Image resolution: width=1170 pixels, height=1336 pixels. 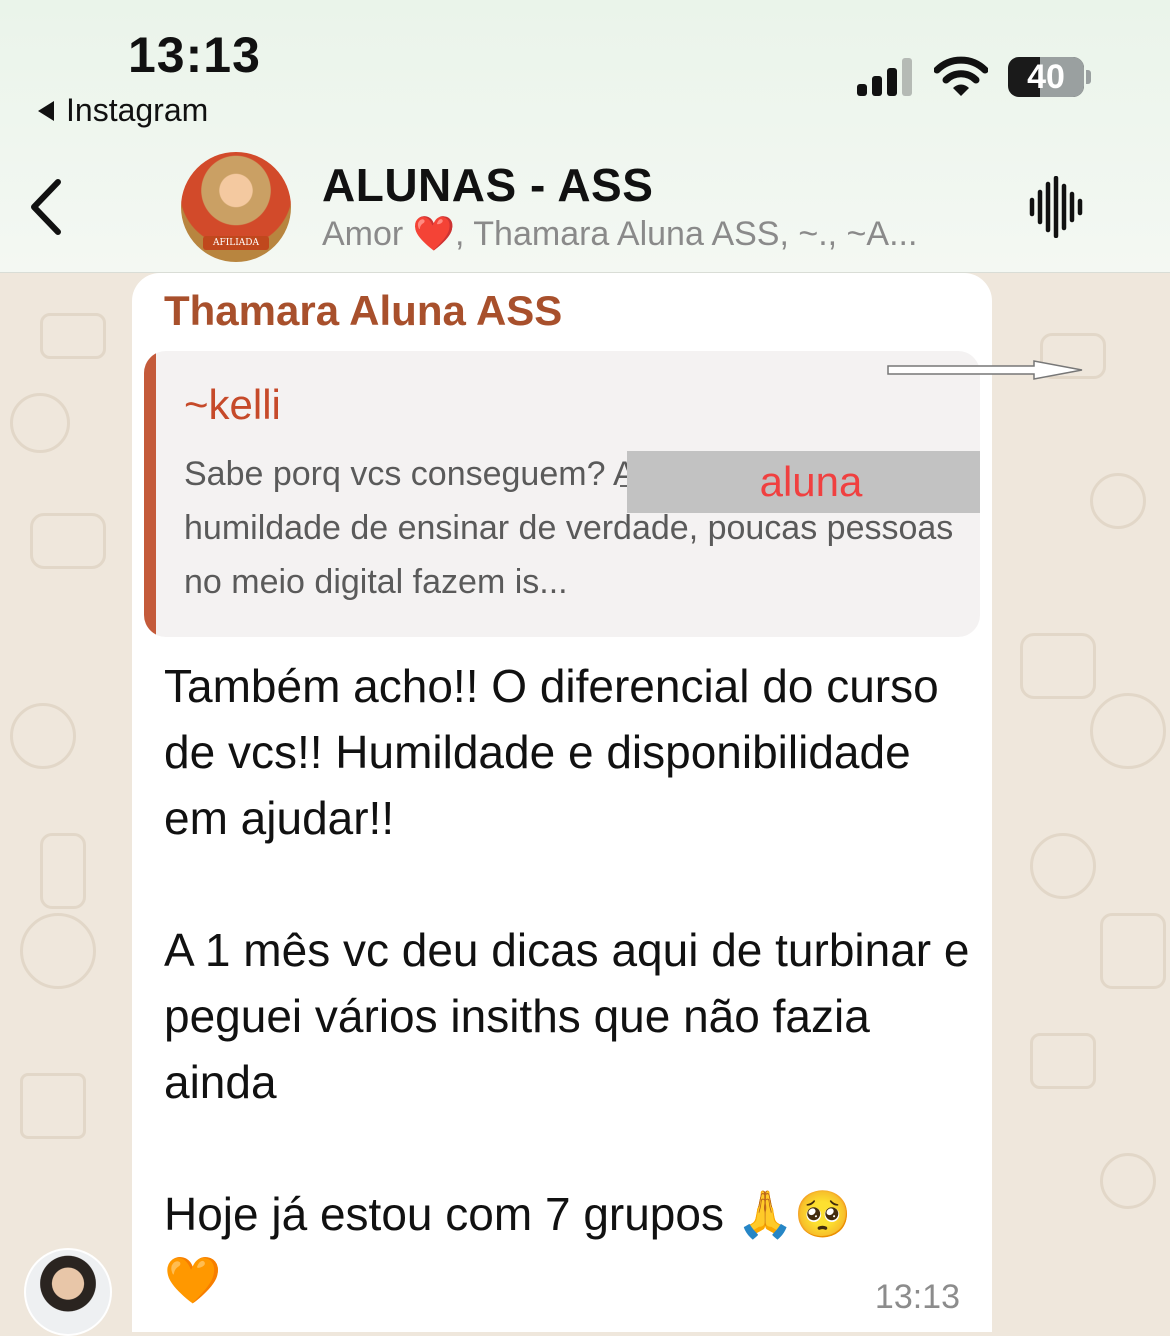 What do you see at coordinates (487, 185) in the screenshot?
I see `chat-title: ALUNAS - ASS` at bounding box center [487, 185].